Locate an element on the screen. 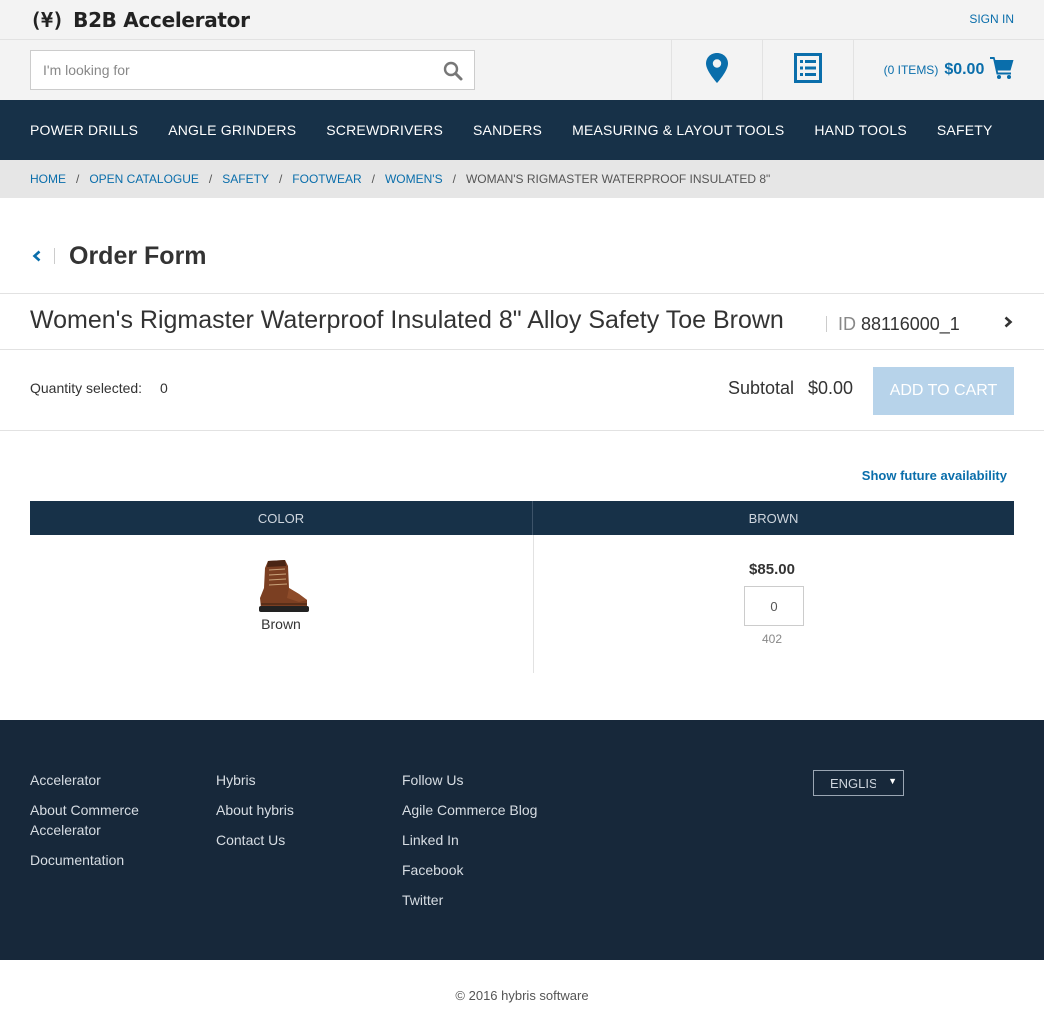 The image size is (1044, 1030). subtotal-value: $0.00 is located at coordinates (831, 388).